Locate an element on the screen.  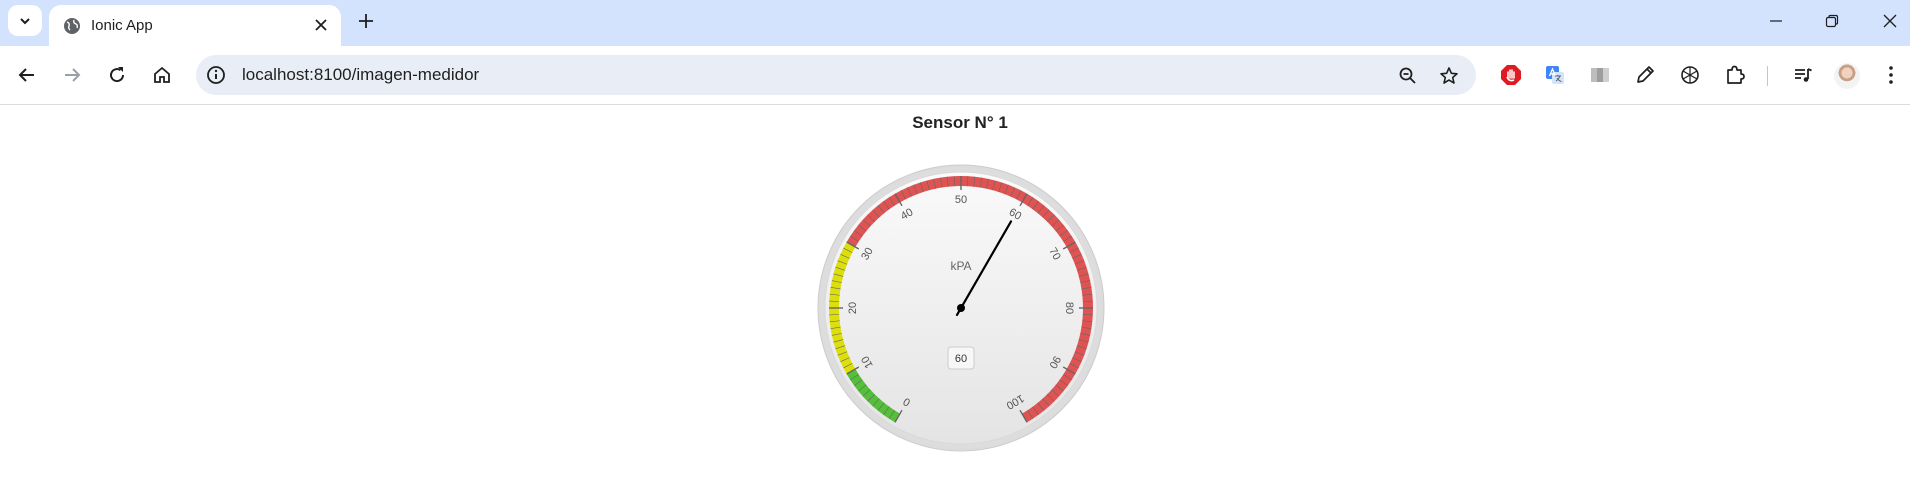
restore-button is located at coordinates (1832, 21).